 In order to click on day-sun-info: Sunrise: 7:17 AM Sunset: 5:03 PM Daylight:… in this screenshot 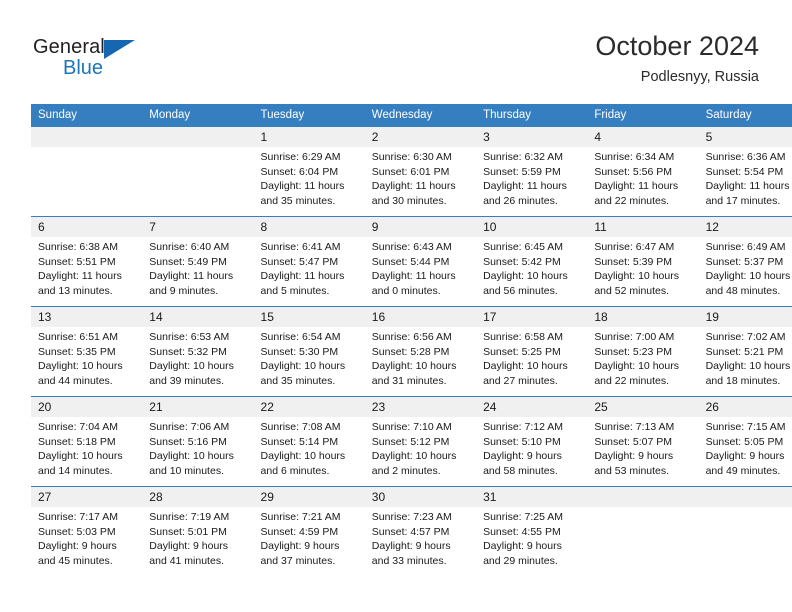, I will do `click(86, 537)`.